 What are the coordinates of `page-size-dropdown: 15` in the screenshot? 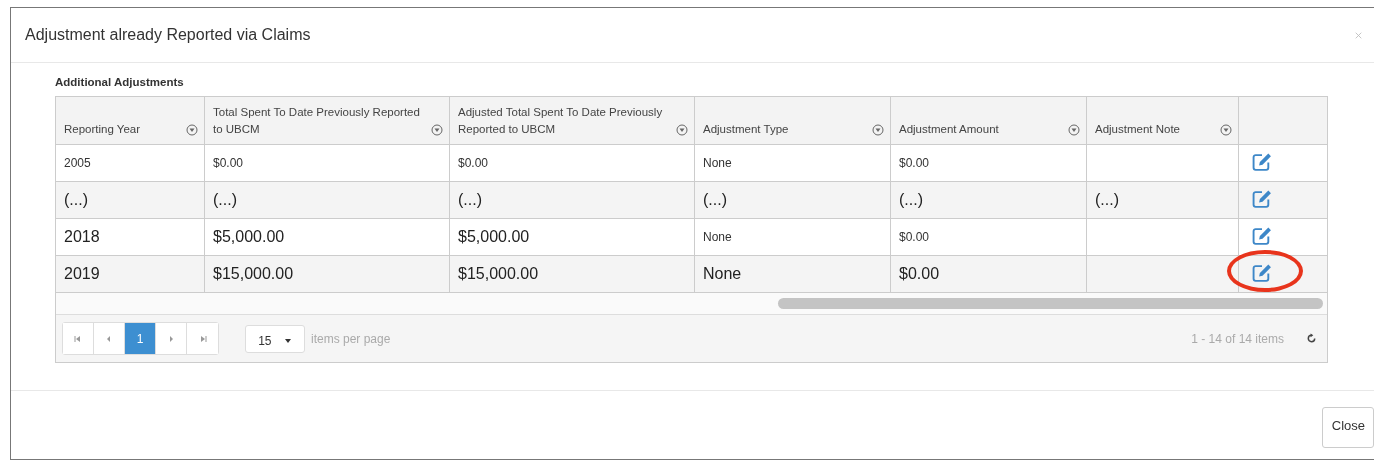 It's located at (275, 338).